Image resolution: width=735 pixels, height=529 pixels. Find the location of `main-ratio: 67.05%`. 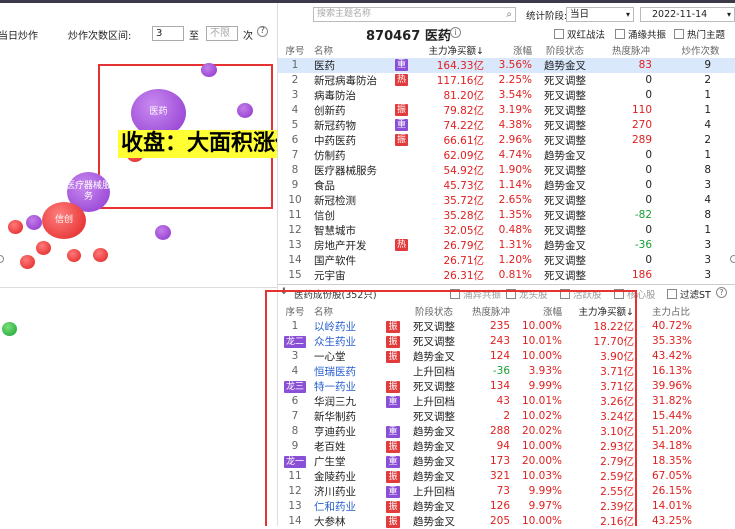

main-ratio: 67.05% is located at coordinates (672, 476).